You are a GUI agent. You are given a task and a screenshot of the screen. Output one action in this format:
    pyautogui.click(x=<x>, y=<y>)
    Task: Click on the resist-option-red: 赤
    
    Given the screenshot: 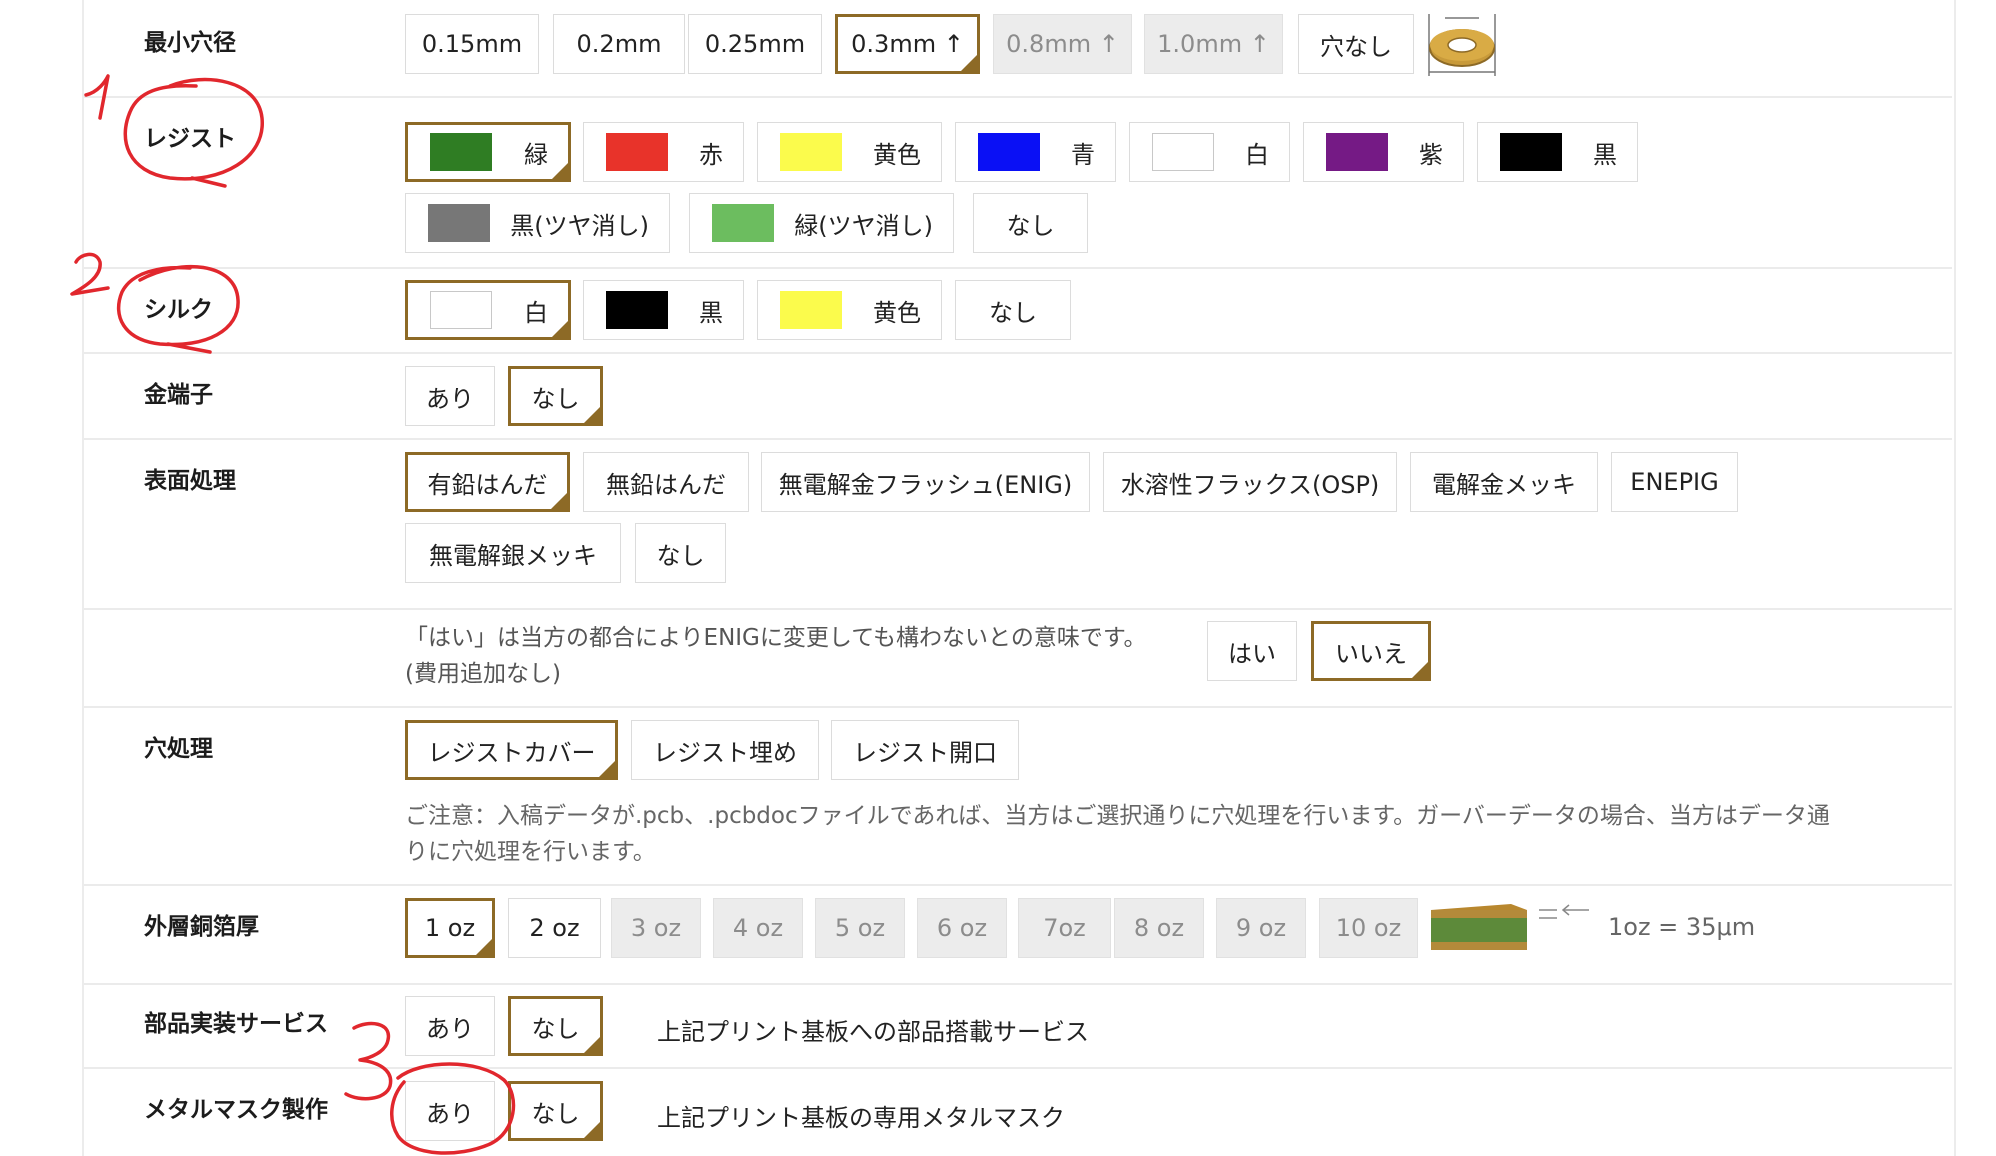 What is the action you would take?
    pyautogui.click(x=663, y=152)
    